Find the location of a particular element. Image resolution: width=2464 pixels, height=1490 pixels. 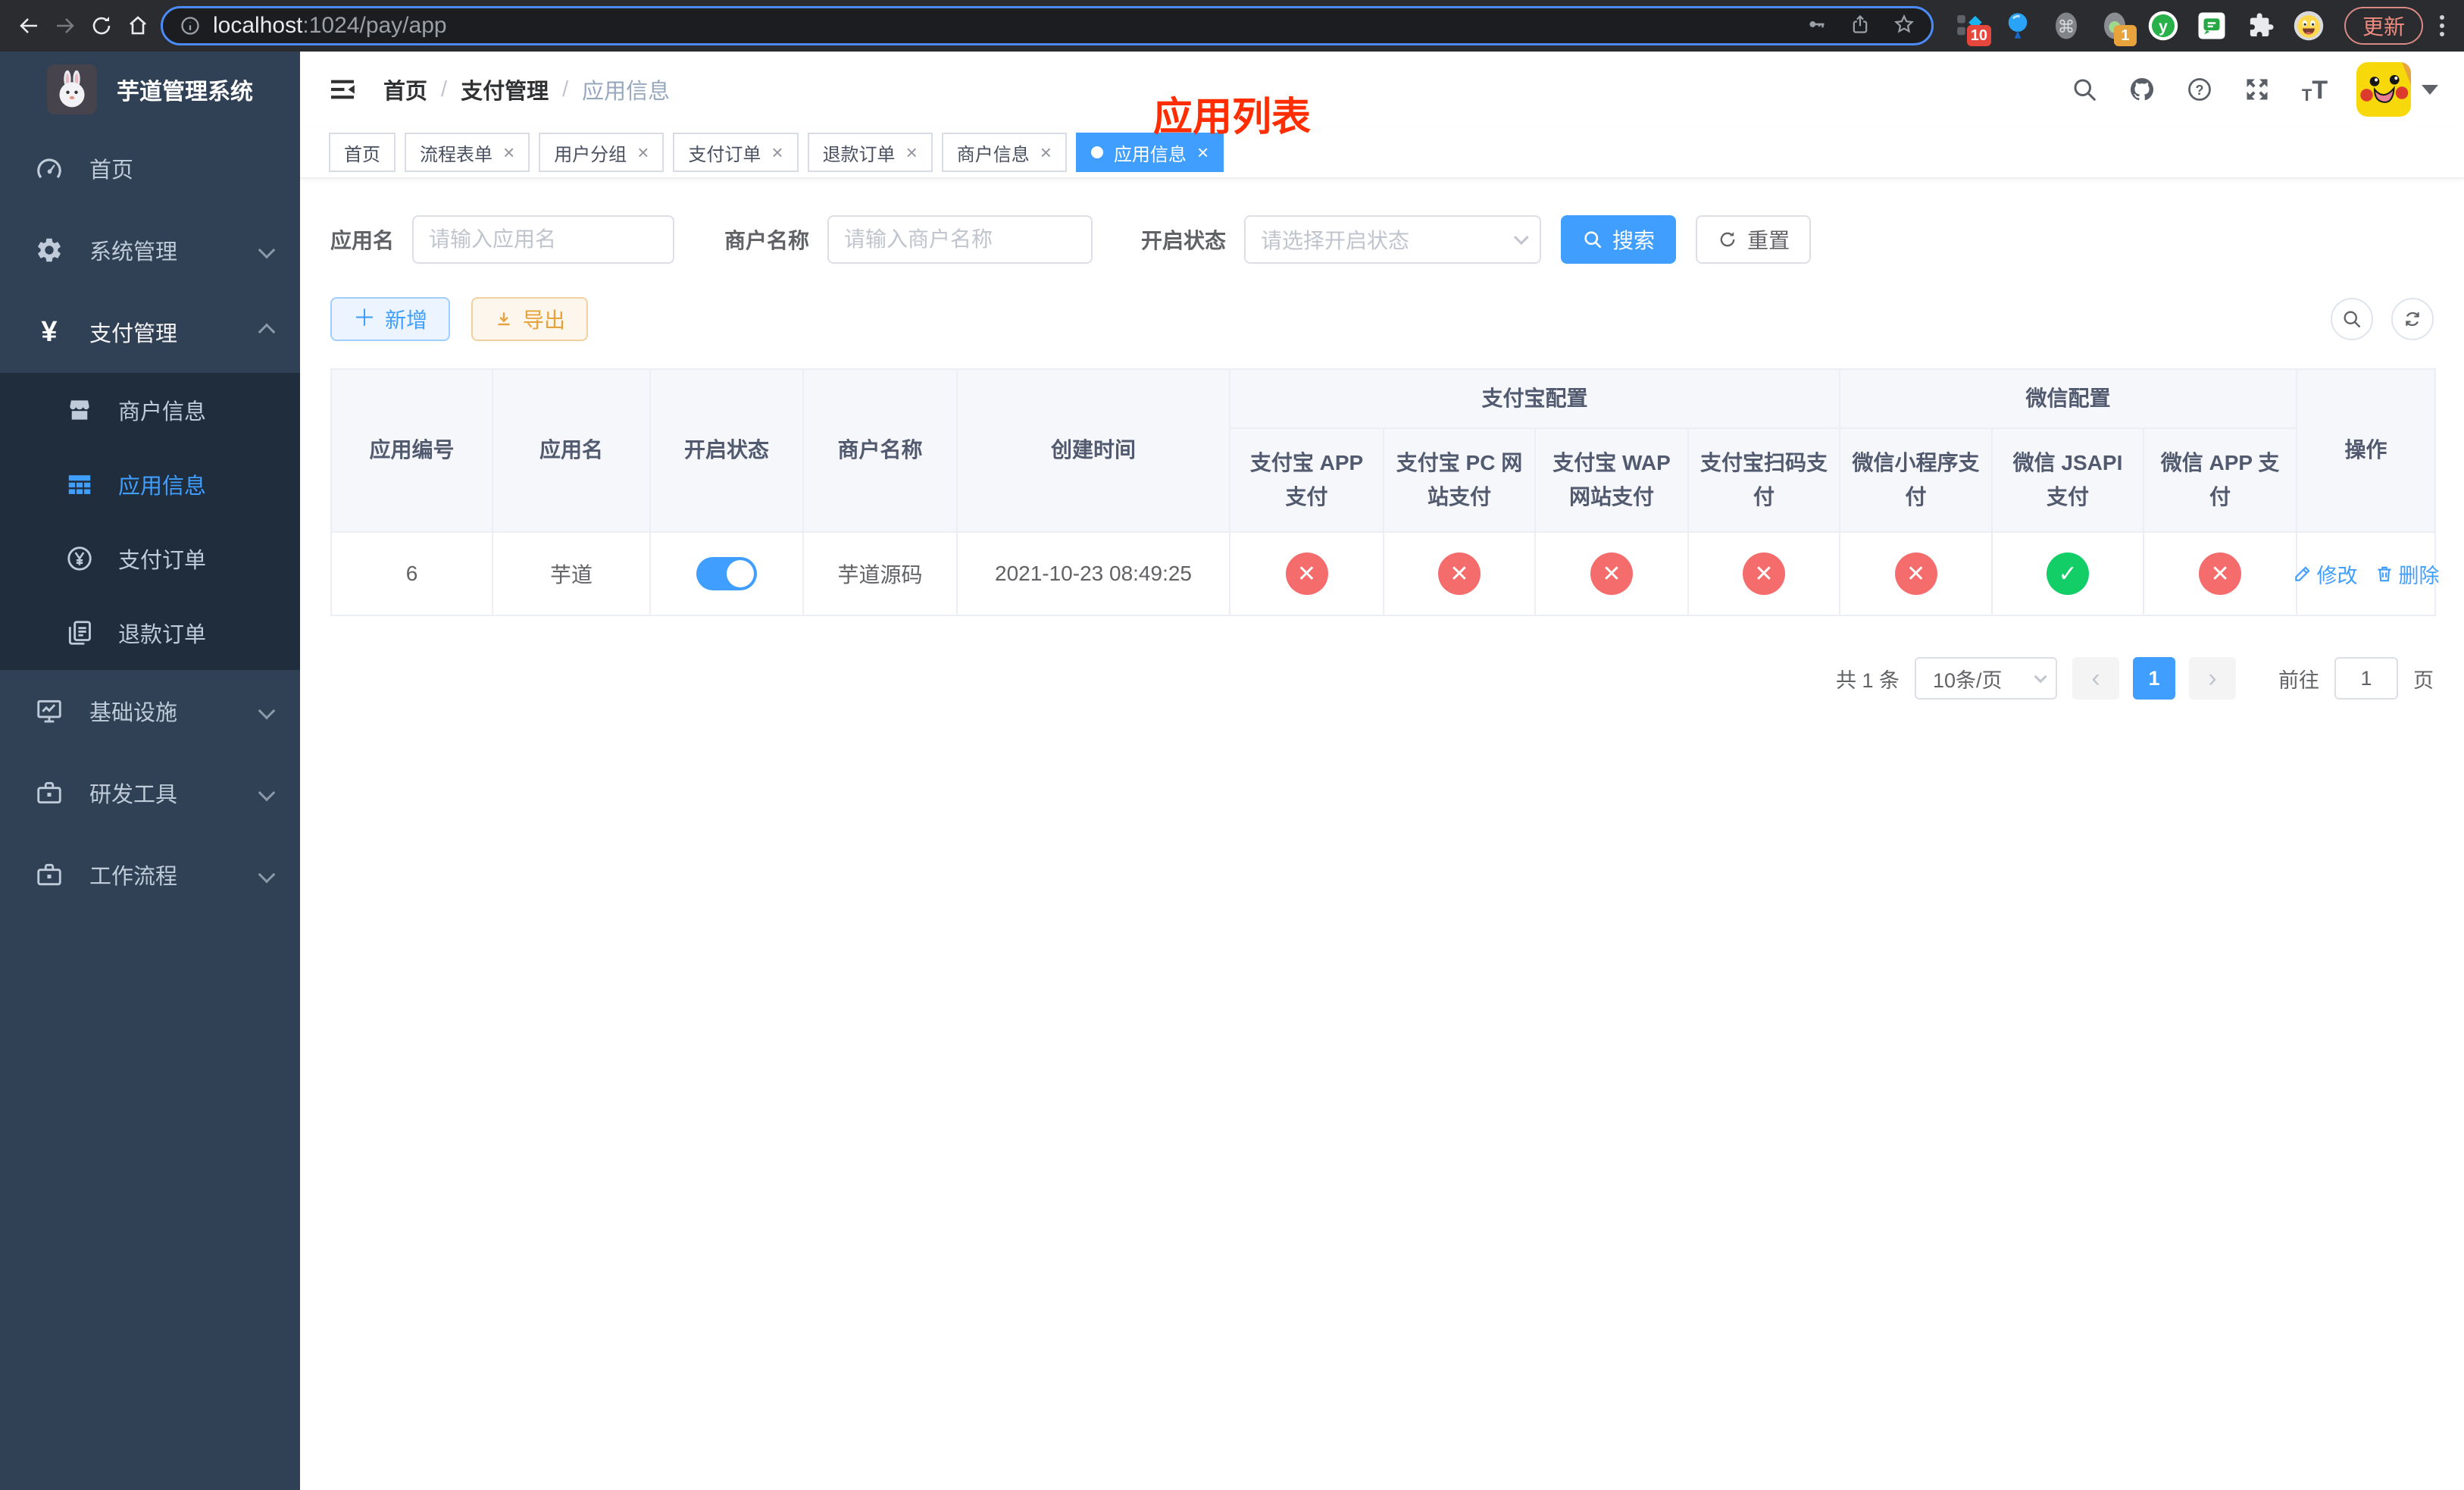

alipay-app-status-icon is located at coordinates (1306, 574).